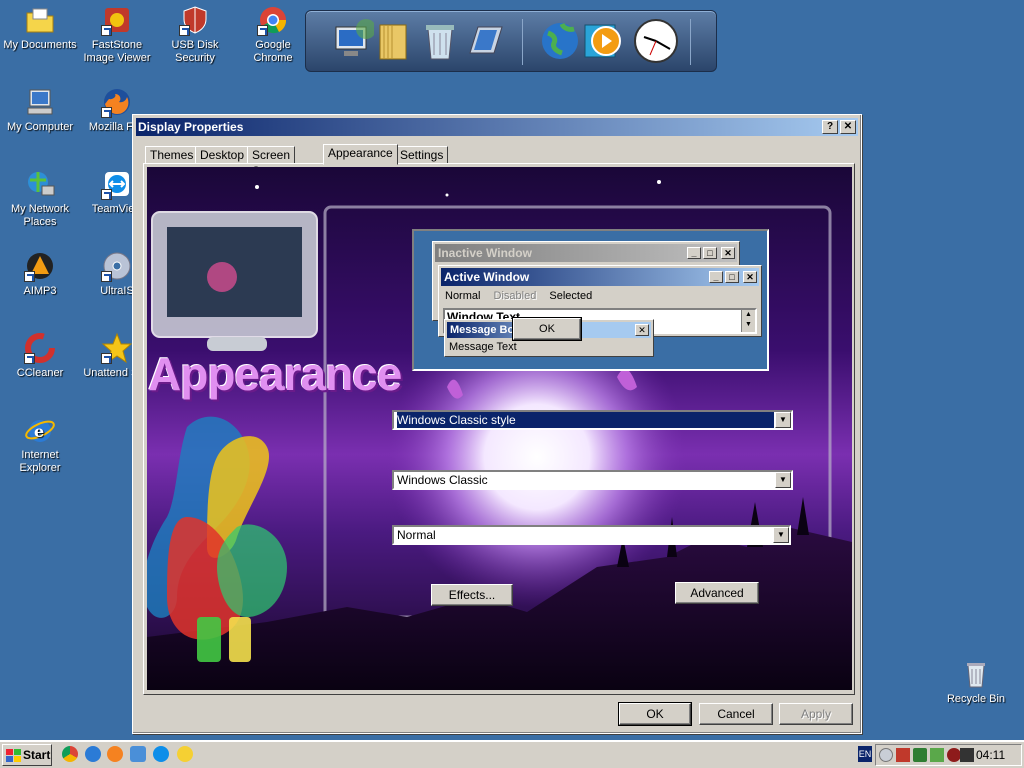 The height and width of the screenshot is (768, 1024). I want to click on tray-antivirus-icon, so click(920, 755).